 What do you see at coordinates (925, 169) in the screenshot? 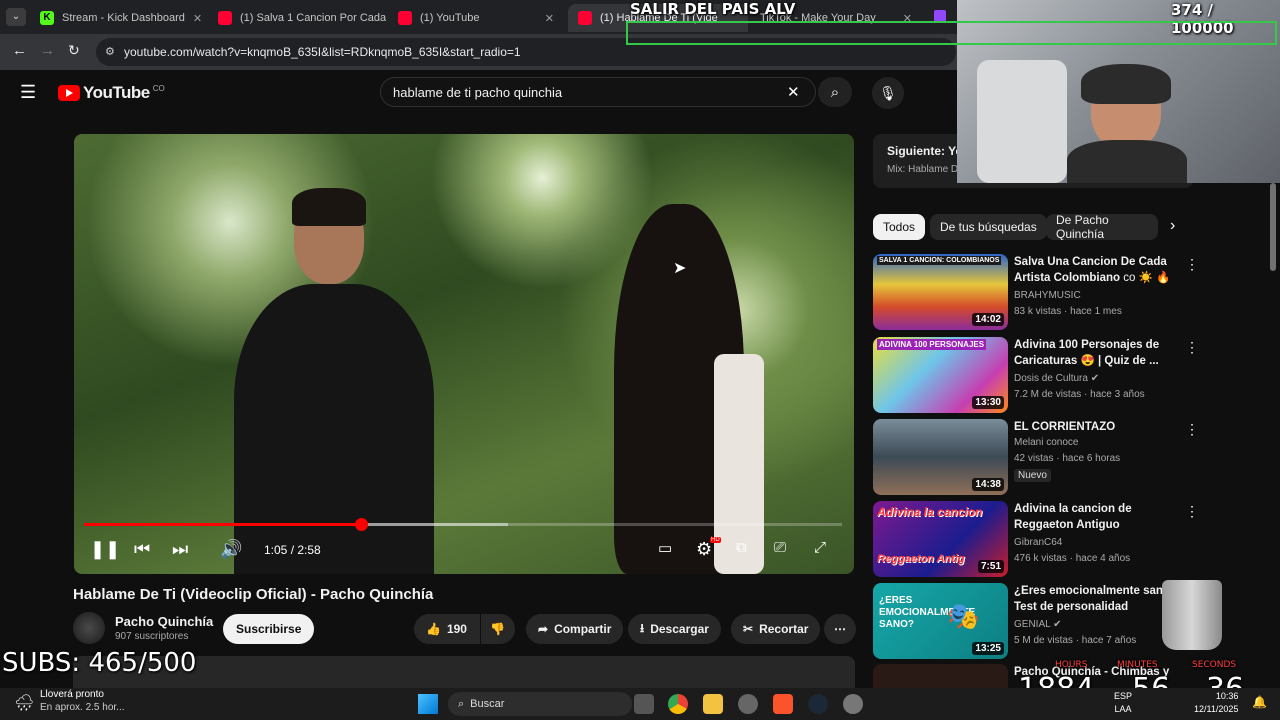
I see `mix-label: Mix: Hablame De` at bounding box center [925, 169].